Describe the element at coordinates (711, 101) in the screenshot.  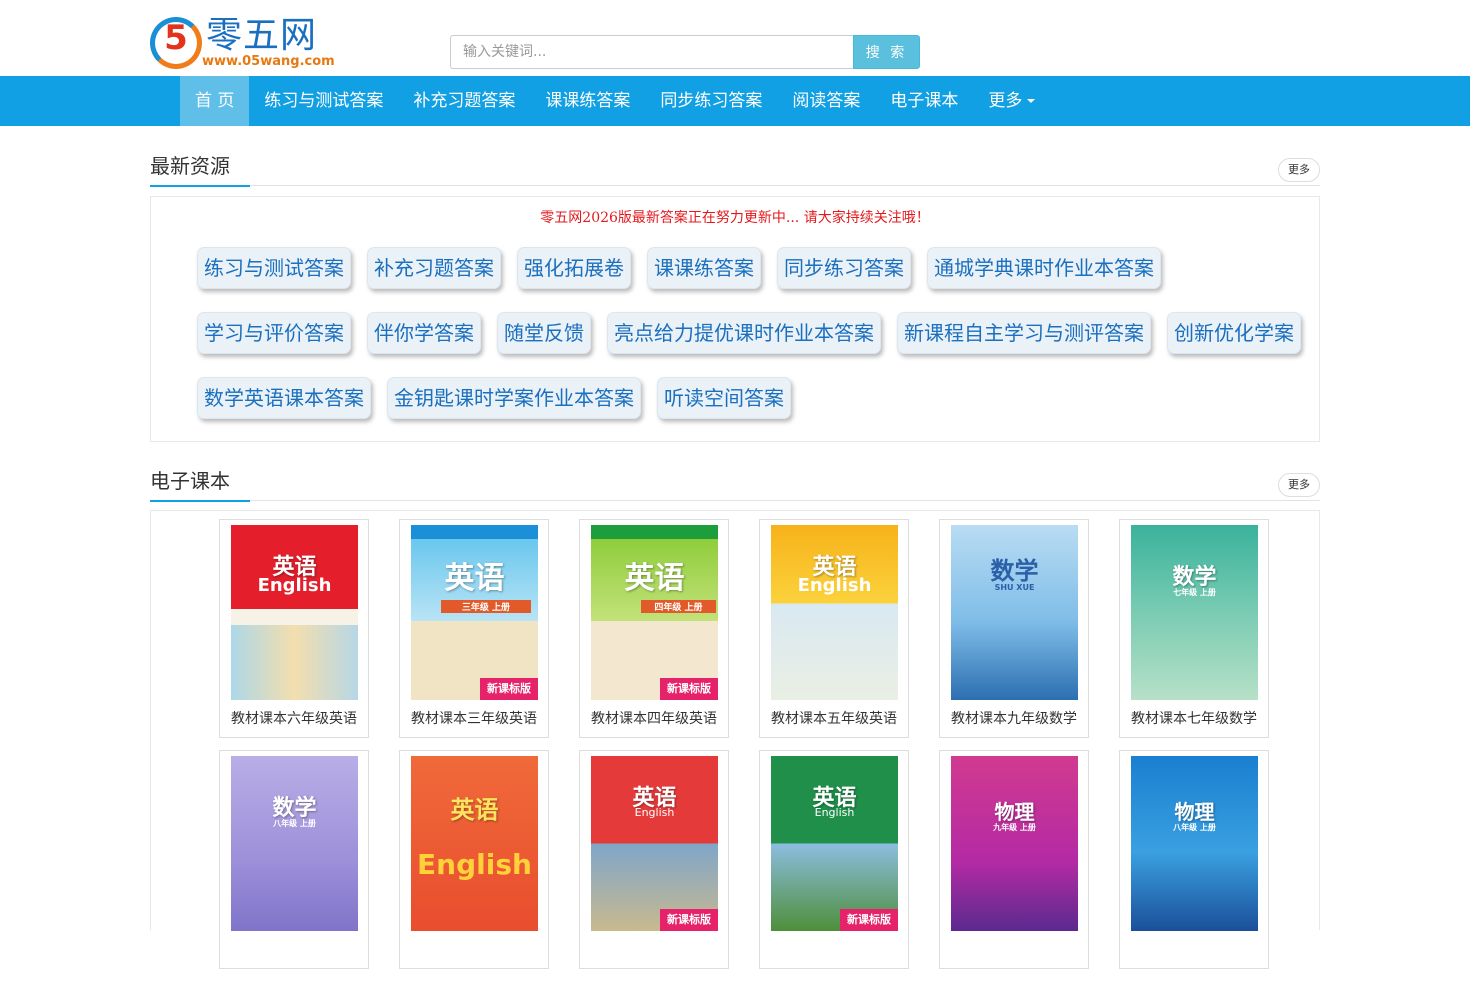
I see `nav-item-sync-practice: 同步练习答案` at that location.